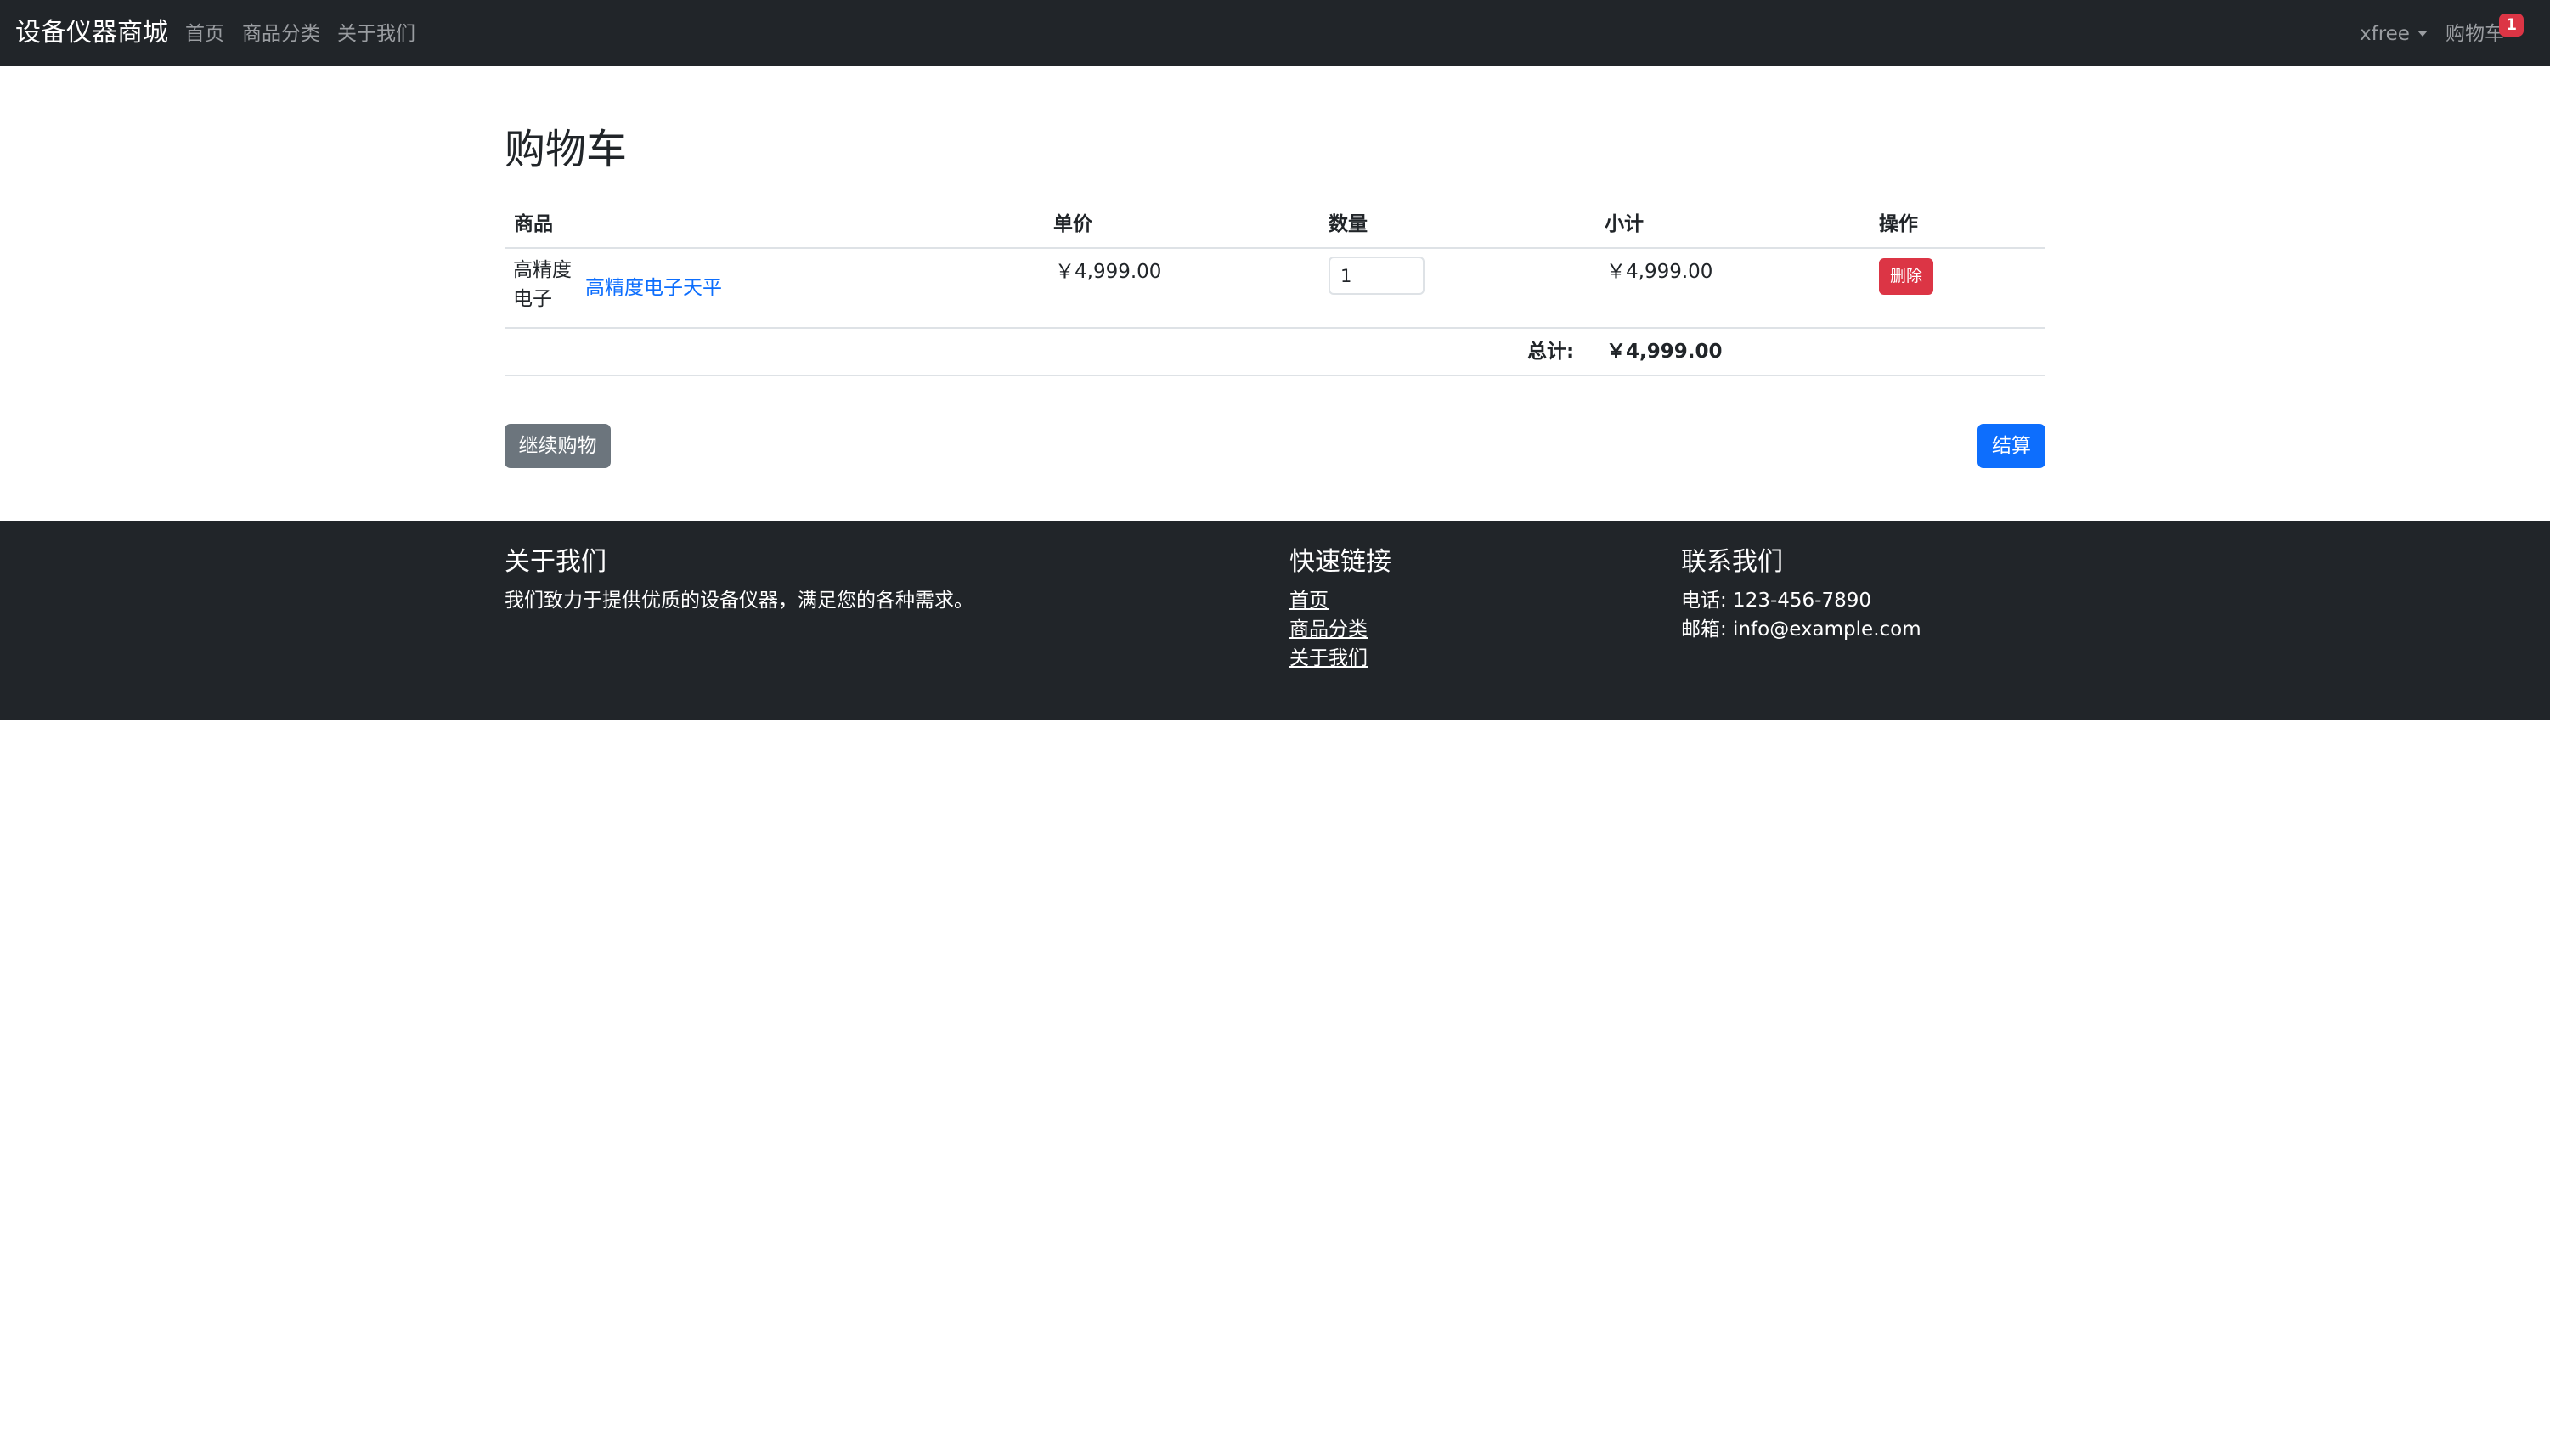 Image resolution: width=2550 pixels, height=1456 pixels. I want to click on brand-logo: 设备仪器商城, so click(91, 33).